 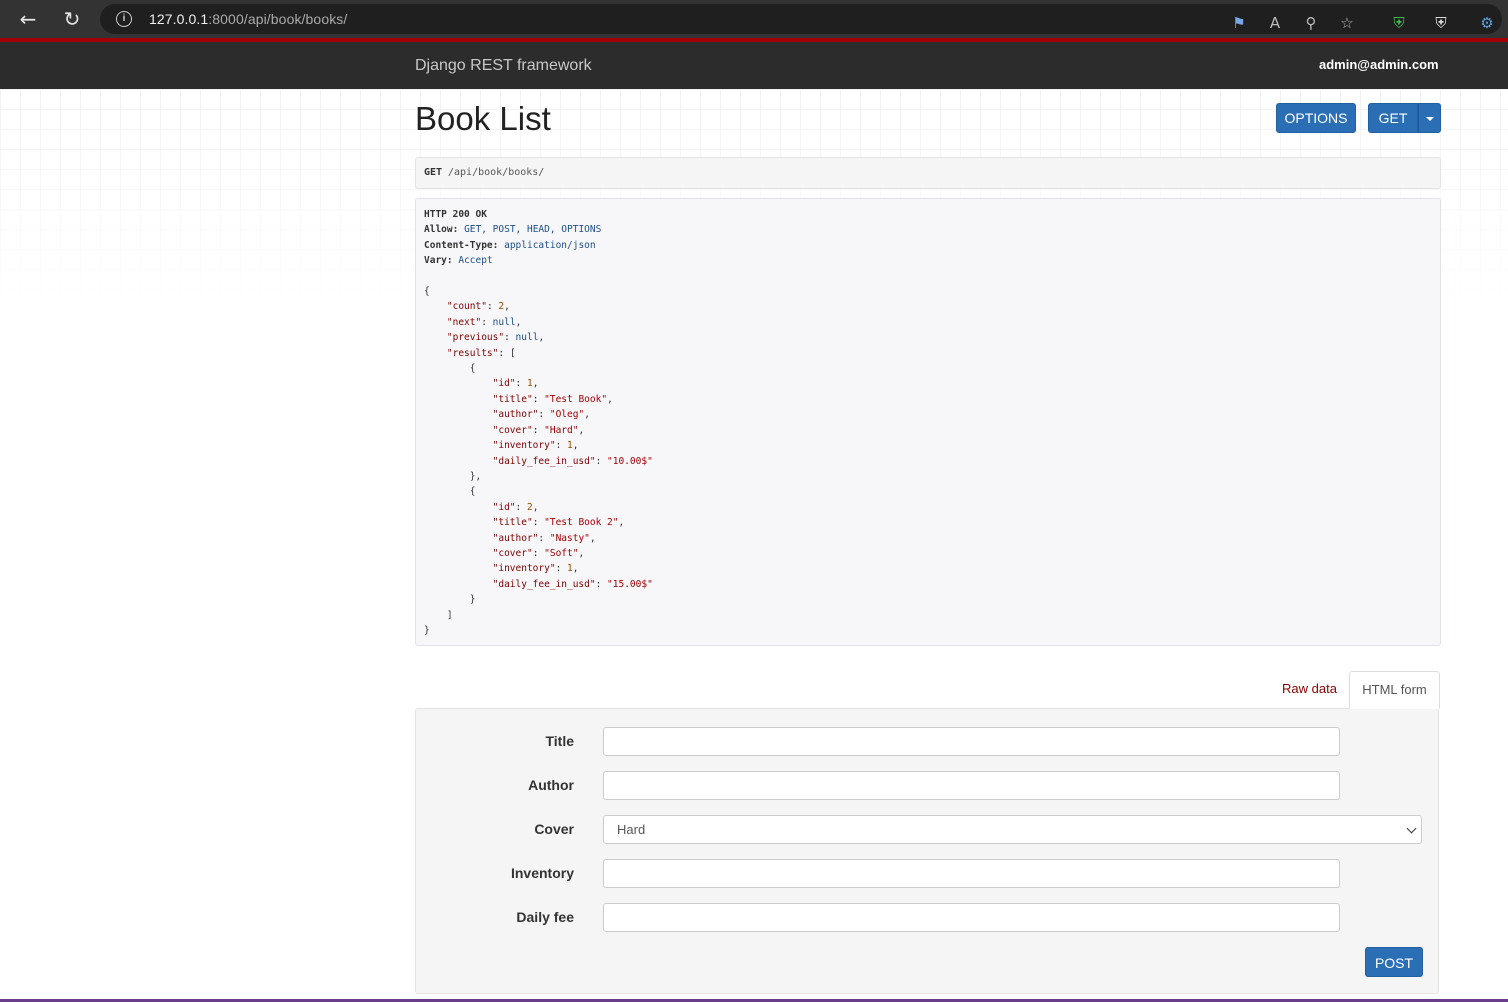 What do you see at coordinates (971, 917) in the screenshot?
I see `daily-fee-input` at bounding box center [971, 917].